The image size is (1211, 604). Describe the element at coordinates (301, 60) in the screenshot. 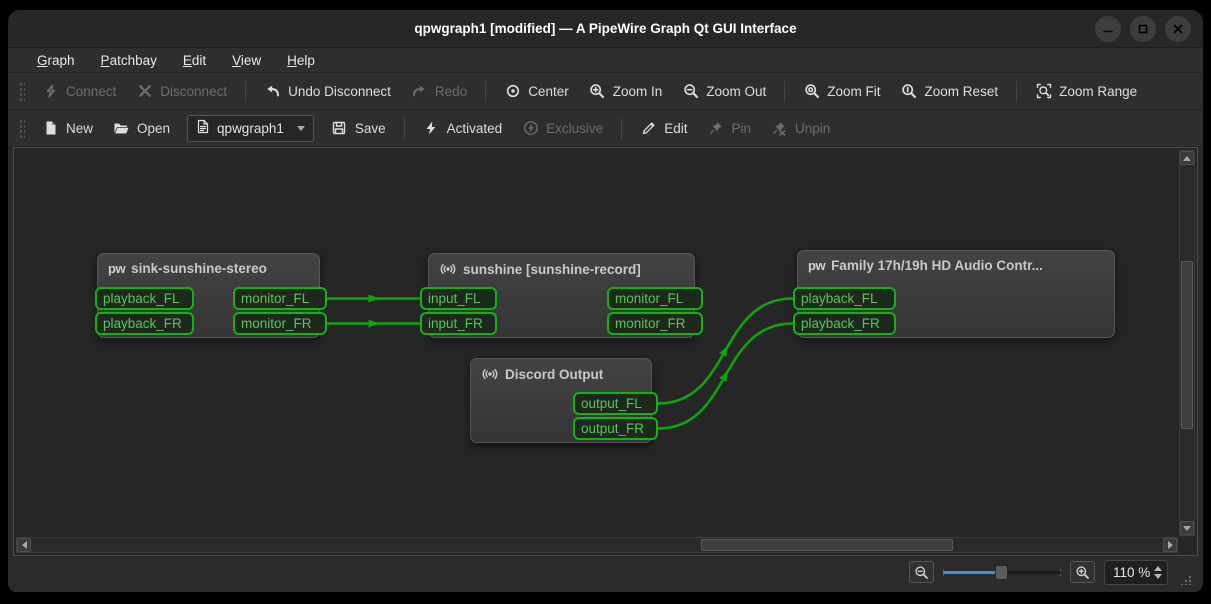

I see `menu-help: Help` at that location.